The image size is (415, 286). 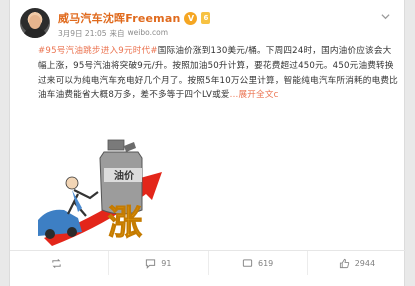 I want to click on like-count: 2944, so click(x=365, y=263).